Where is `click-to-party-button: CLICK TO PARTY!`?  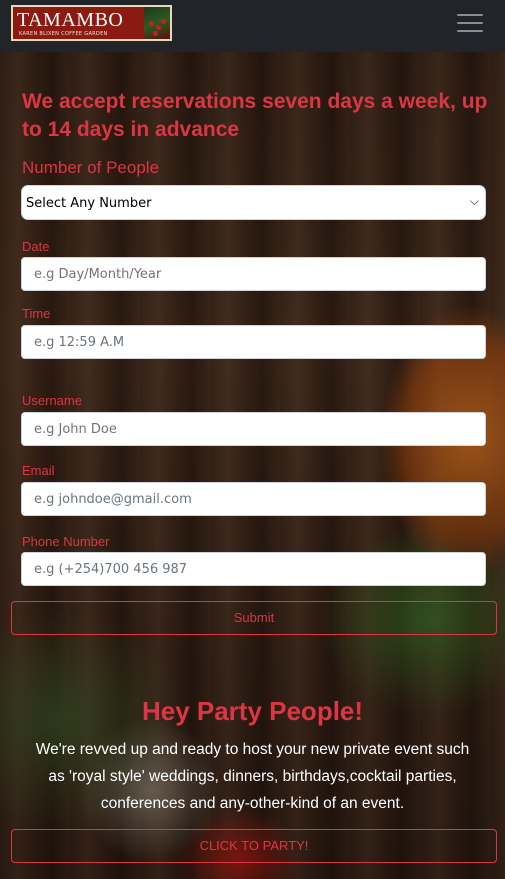 click-to-party-button: CLICK TO PARTY! is located at coordinates (254, 846).